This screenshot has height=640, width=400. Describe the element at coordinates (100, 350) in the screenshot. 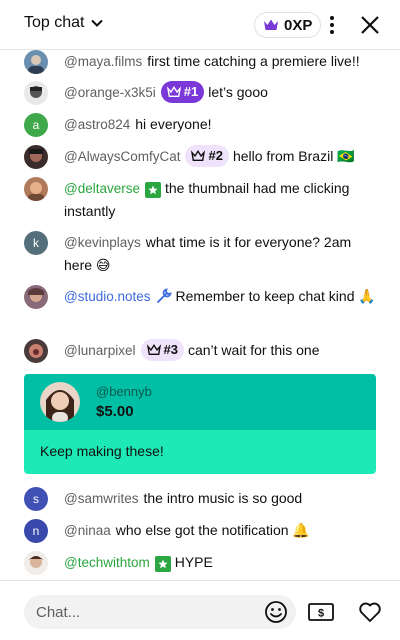

I see `message-author: @lunarpixel` at that location.